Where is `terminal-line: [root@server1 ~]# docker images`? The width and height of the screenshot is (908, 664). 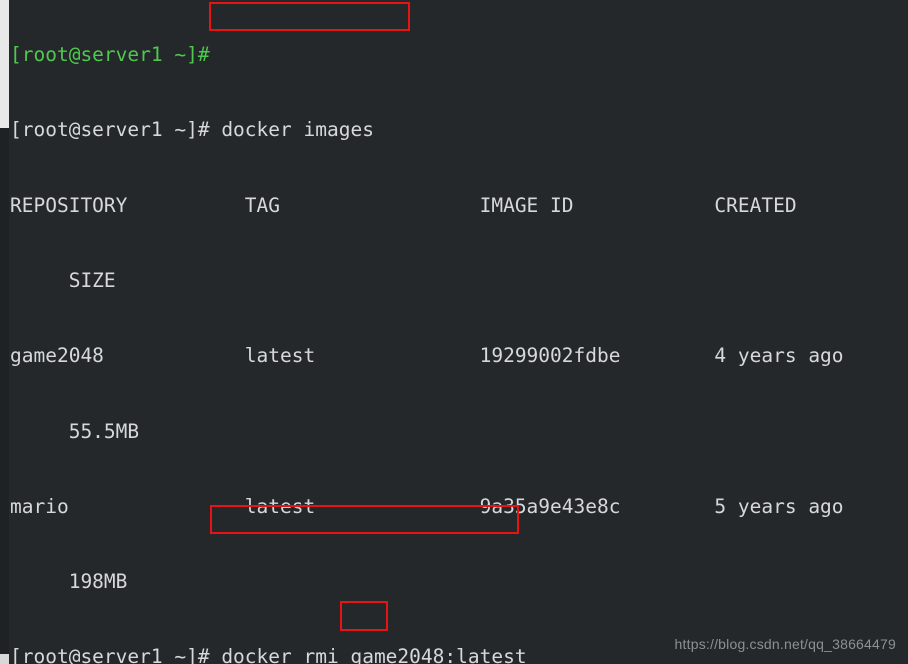 terminal-line: [root@server1 ~]# docker images is located at coordinates (192, 130).